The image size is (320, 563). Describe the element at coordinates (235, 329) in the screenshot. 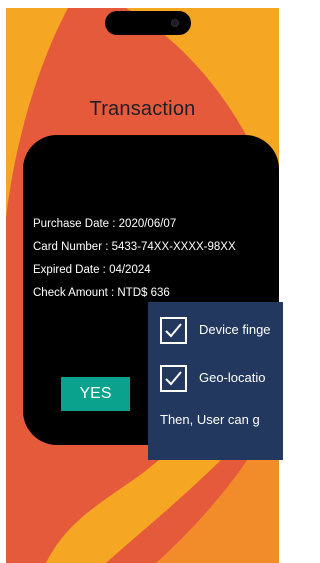

I see `device-fingerprint-option: Device finge` at that location.